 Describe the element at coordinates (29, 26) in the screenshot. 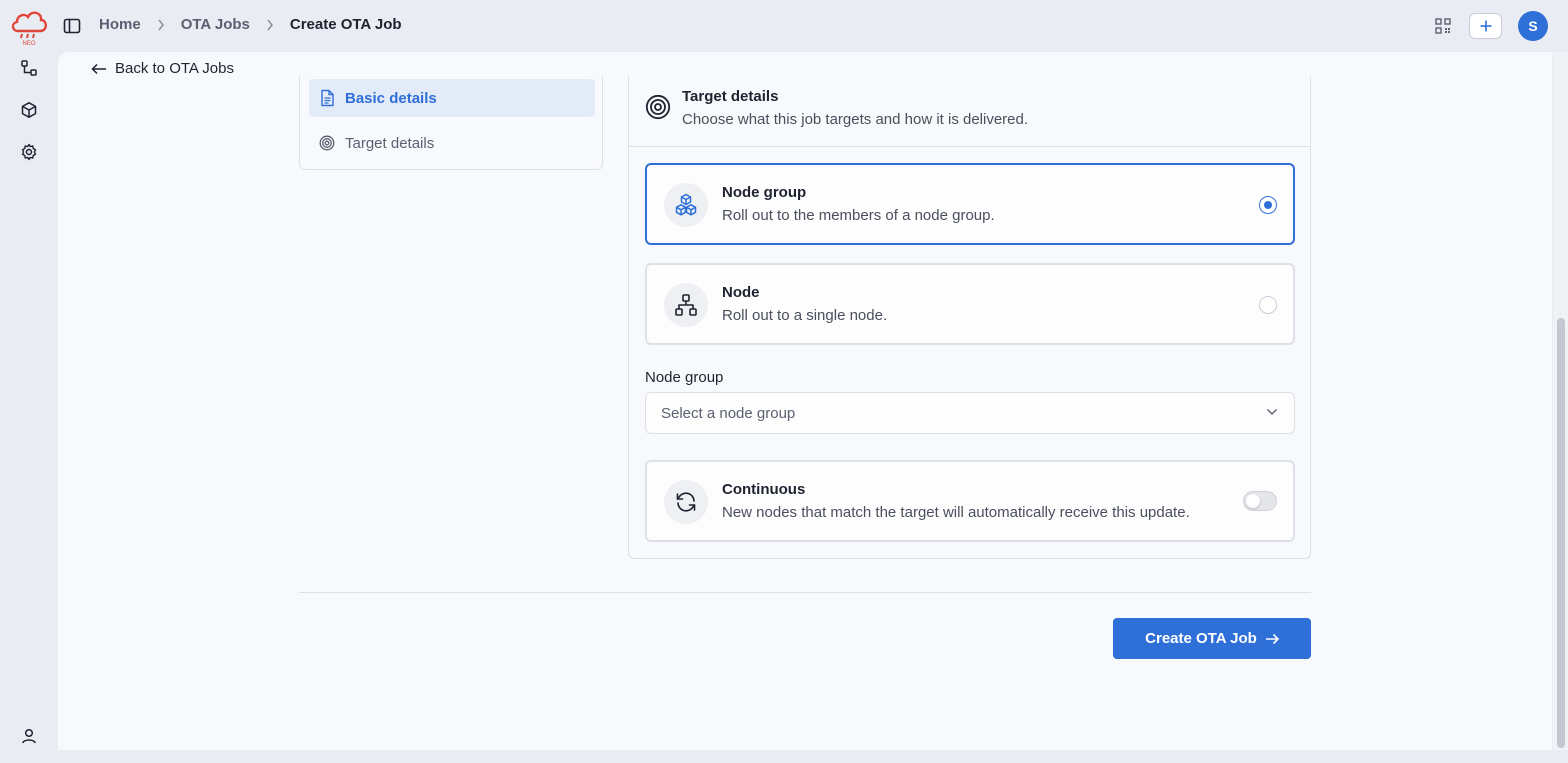

I see `app-logo: NEO` at that location.